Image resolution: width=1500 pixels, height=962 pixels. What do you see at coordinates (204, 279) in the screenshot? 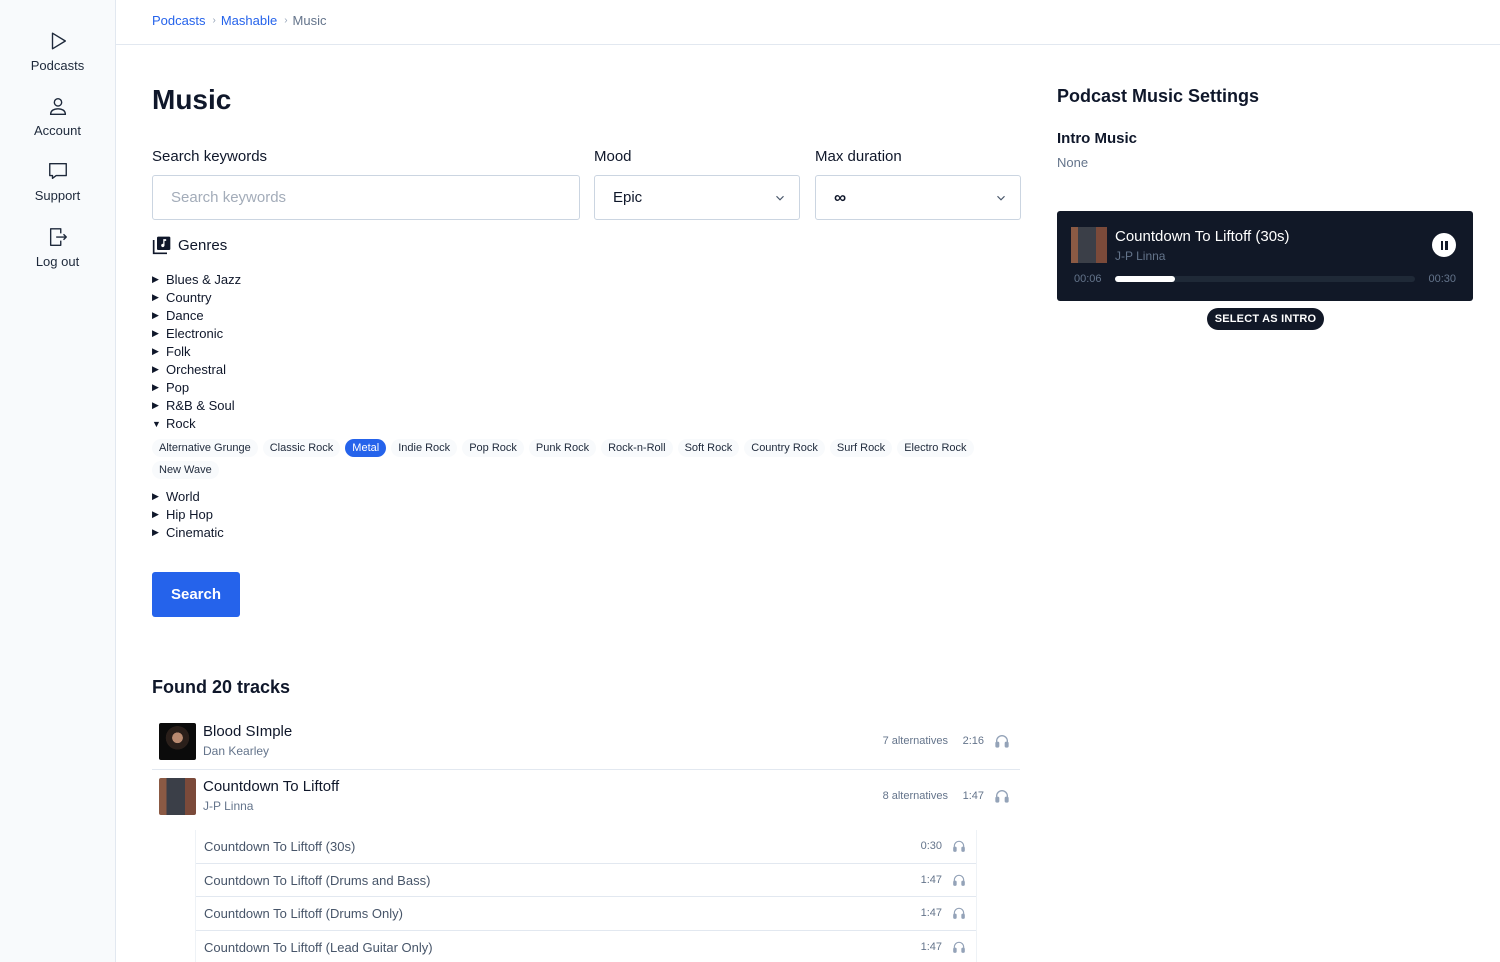
I see `genre-label: Blues & Jazz` at bounding box center [204, 279].